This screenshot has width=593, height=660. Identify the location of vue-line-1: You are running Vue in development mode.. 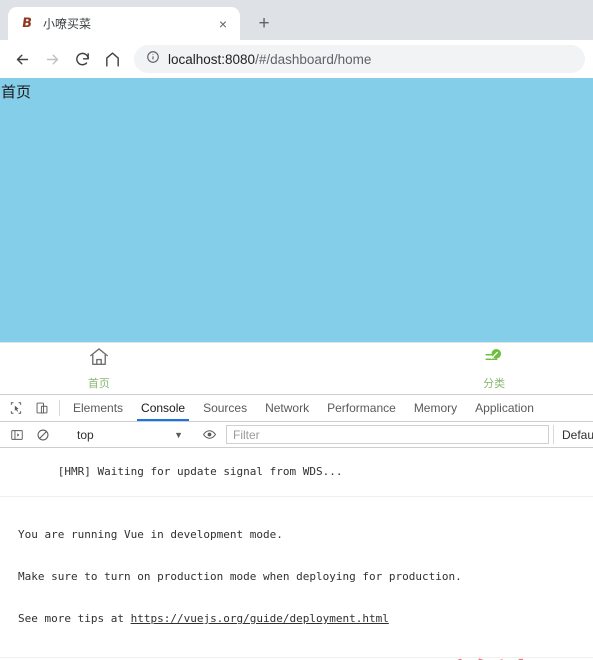
(150, 534).